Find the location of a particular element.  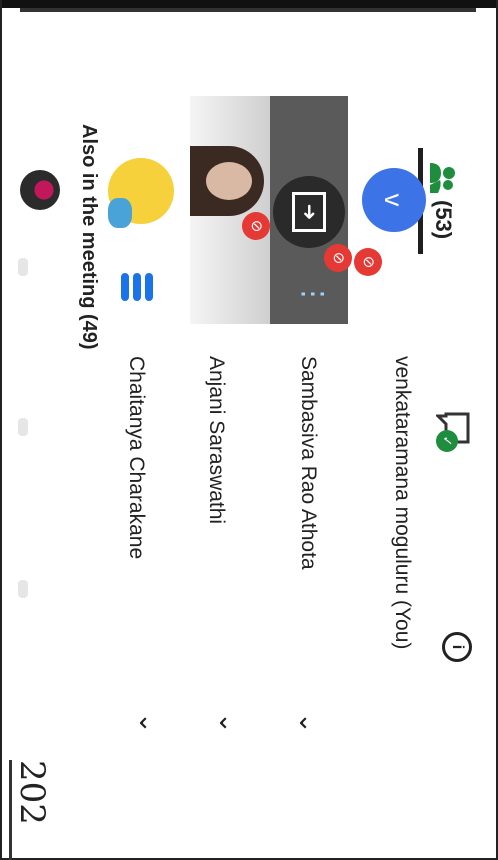

avatar is located at coordinates (40, 190).